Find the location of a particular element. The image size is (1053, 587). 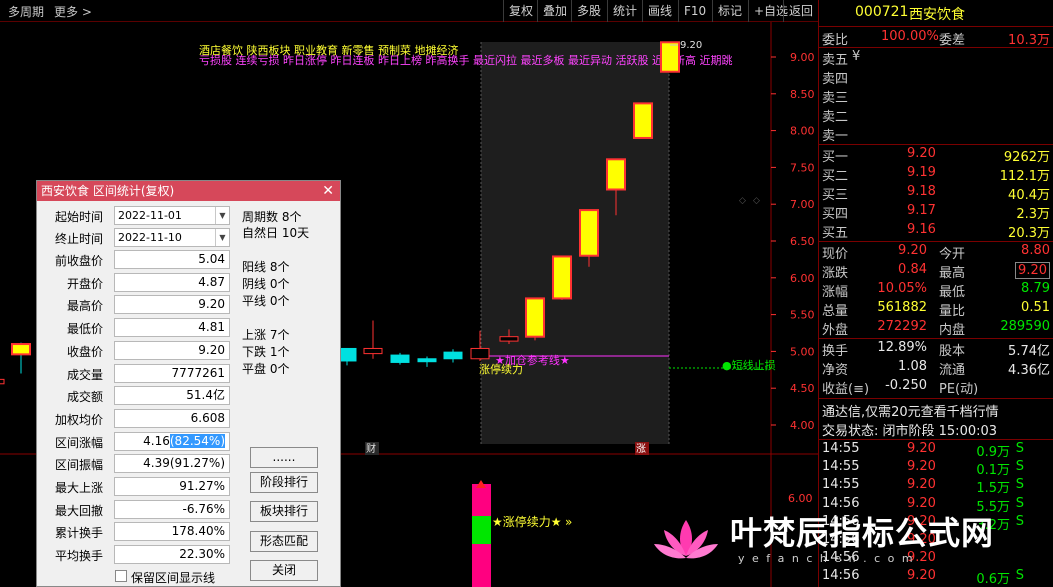

price-tick-label: 7.00 is located at coordinates (802, 204).